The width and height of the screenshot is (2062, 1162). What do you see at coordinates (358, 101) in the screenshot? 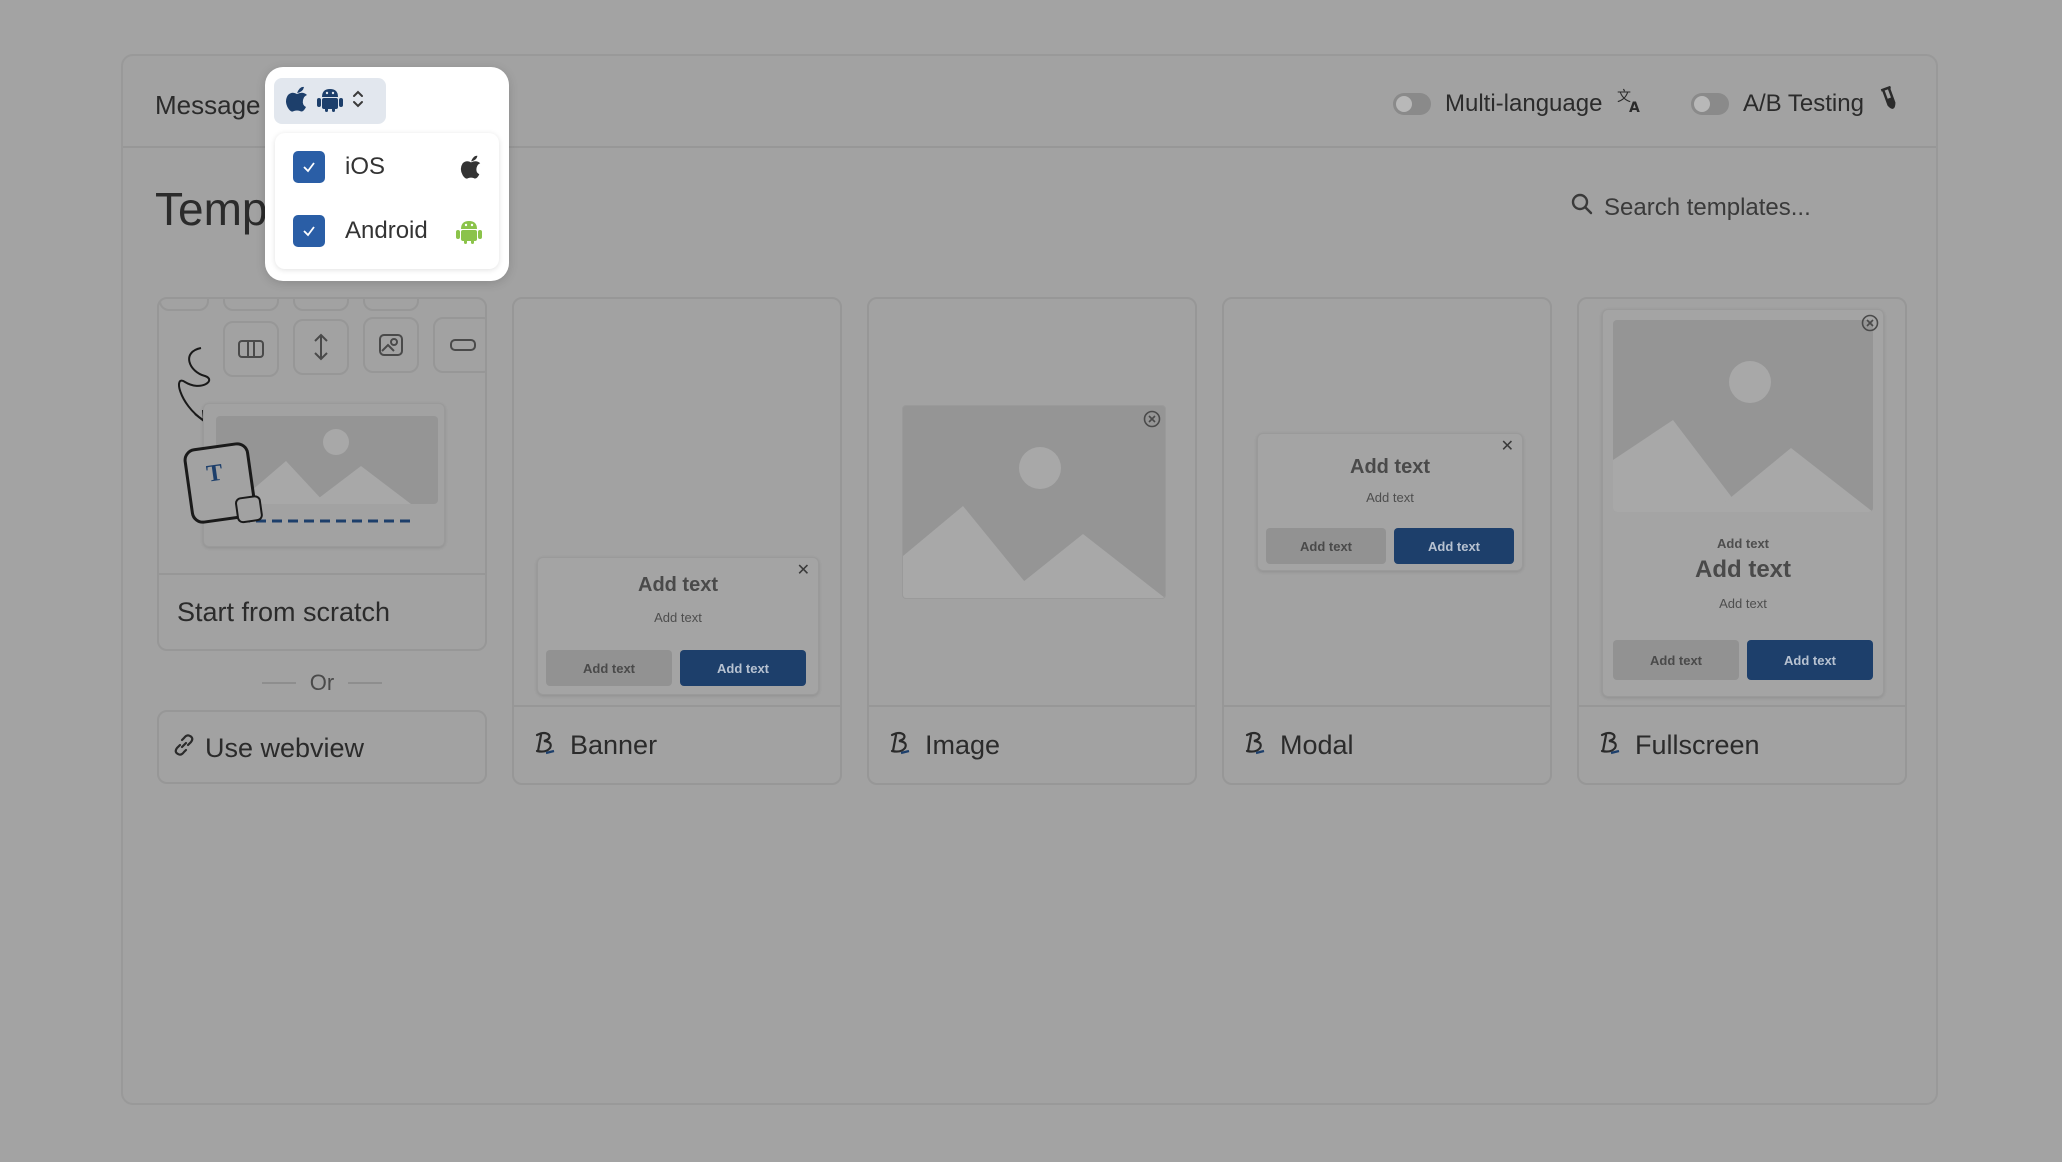
I see `chevron-up-down-icon` at bounding box center [358, 101].